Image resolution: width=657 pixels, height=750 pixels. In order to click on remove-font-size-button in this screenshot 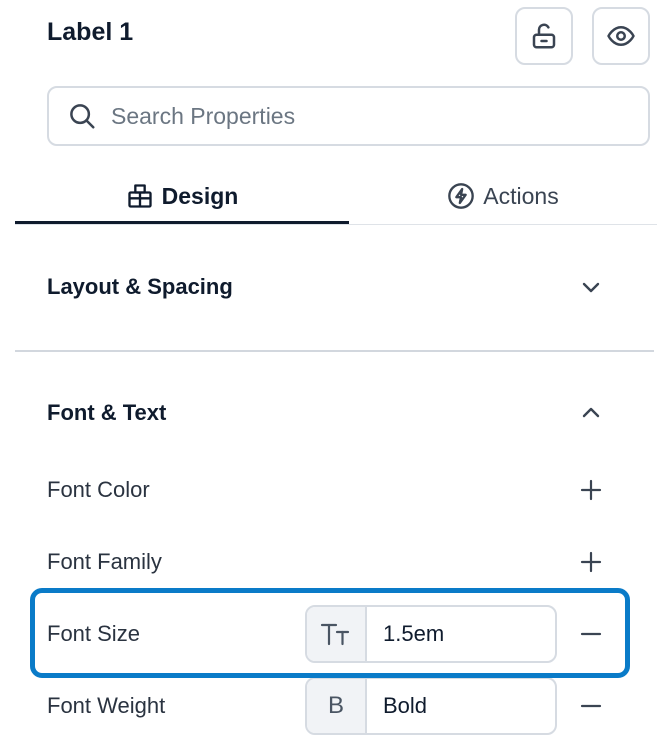, I will do `click(591, 634)`.